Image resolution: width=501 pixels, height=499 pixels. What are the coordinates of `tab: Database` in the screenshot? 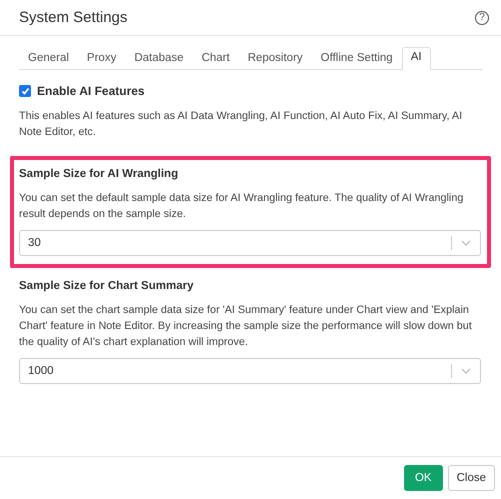 It's located at (159, 59).